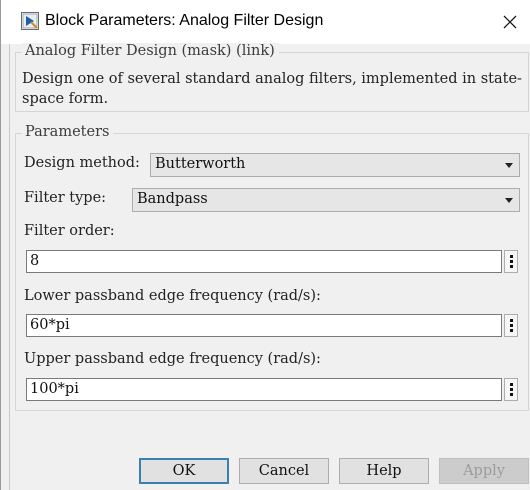  I want to click on lower-edge-label: Lower passband edge frequency (rad/s):, so click(172, 296).